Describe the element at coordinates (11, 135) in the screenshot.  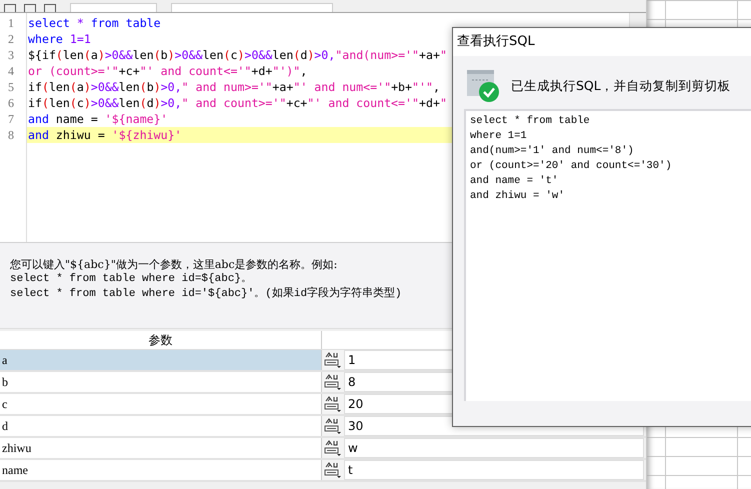
I see `line-number: 8` at that location.